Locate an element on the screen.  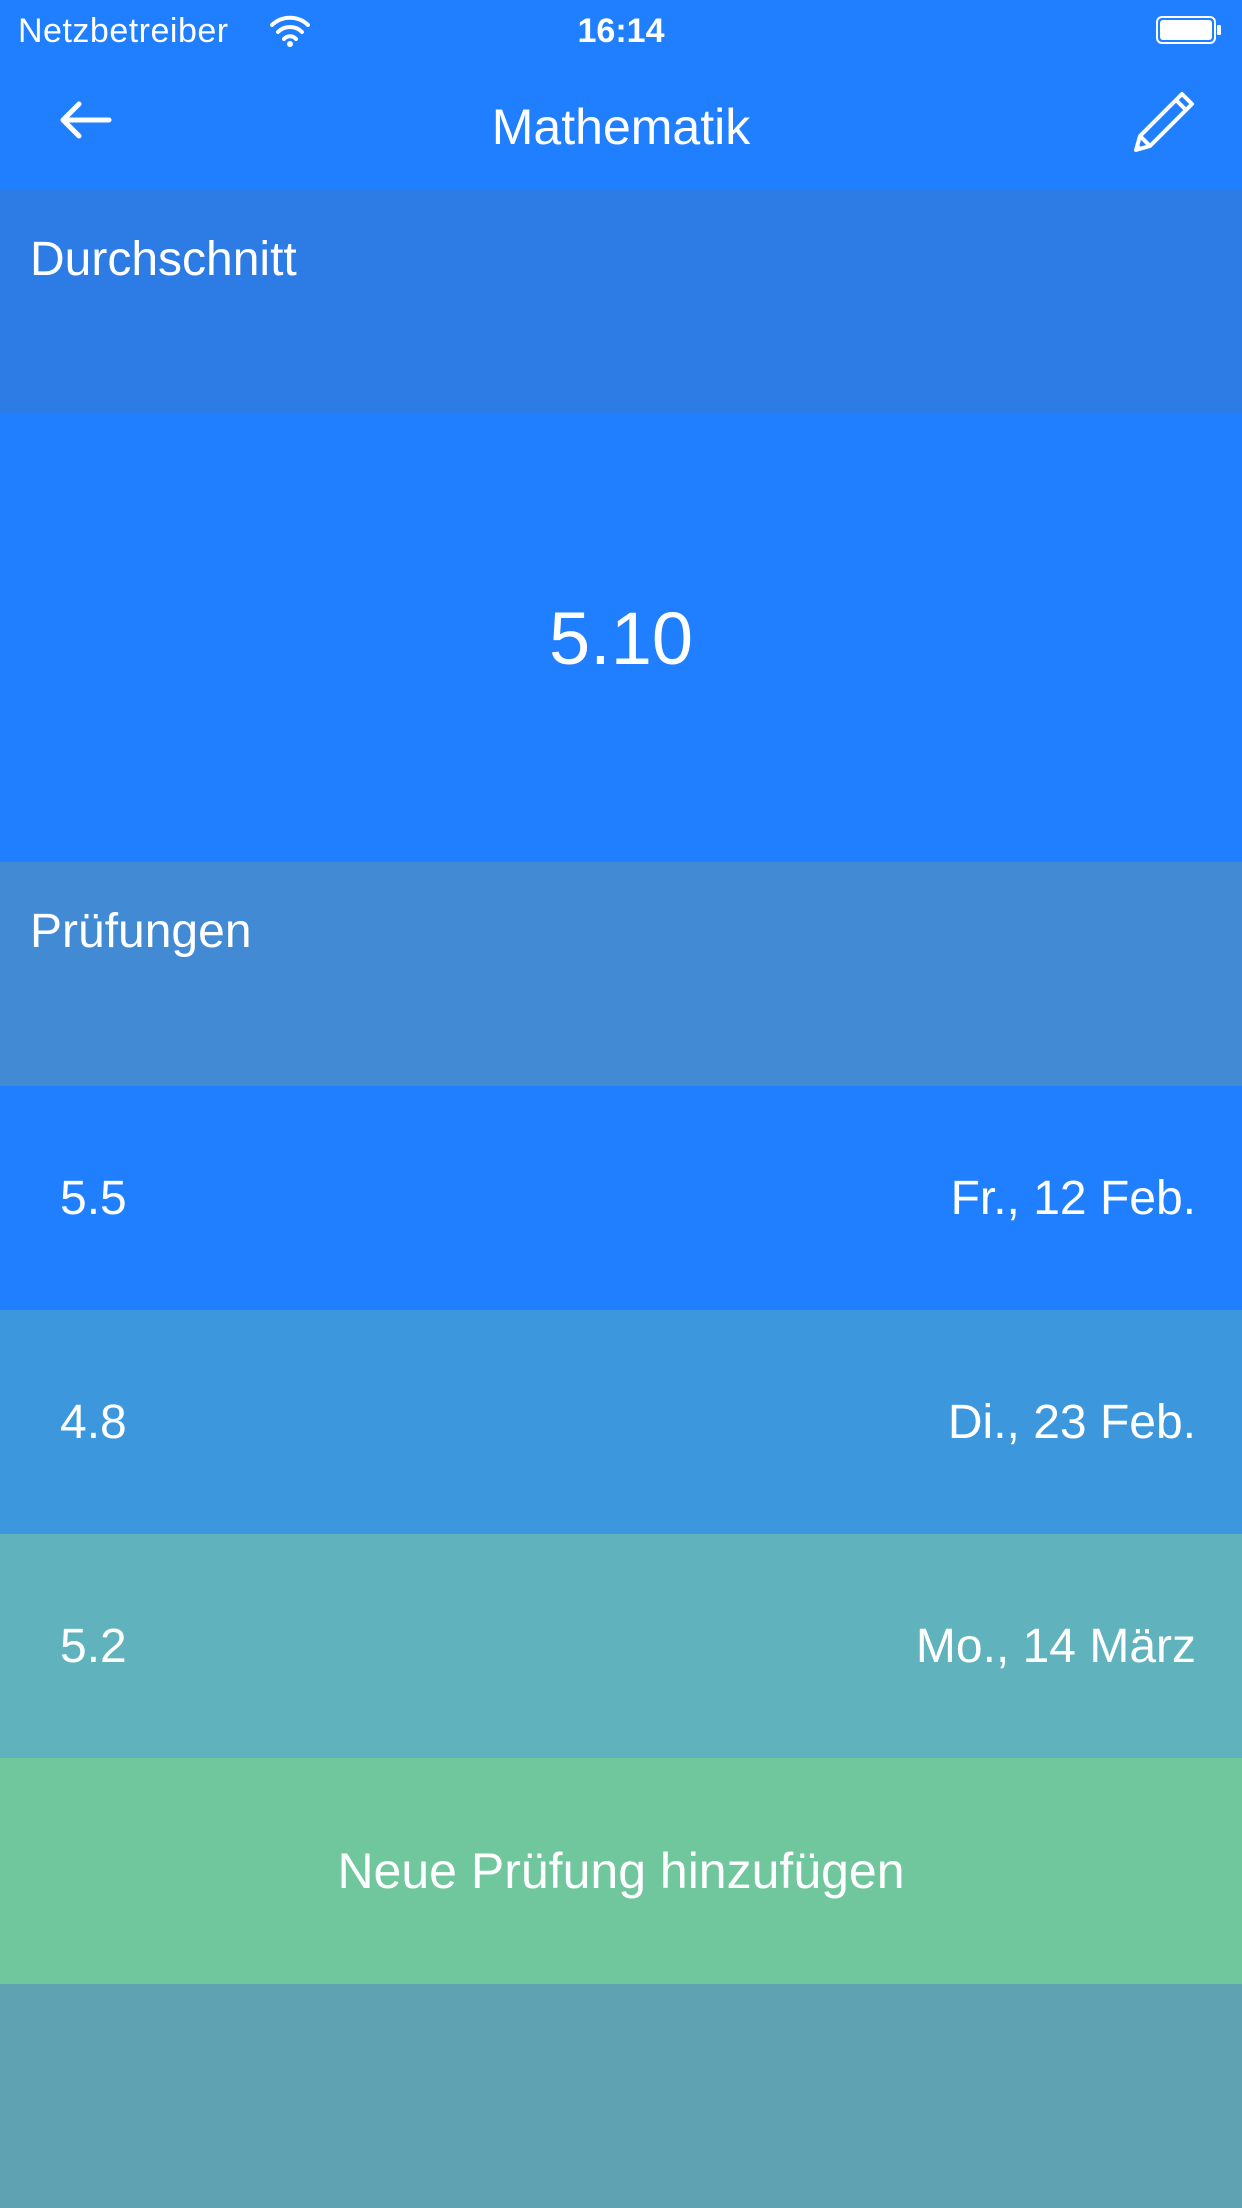
exams-header-label: Prüfungen is located at coordinates (141, 931).